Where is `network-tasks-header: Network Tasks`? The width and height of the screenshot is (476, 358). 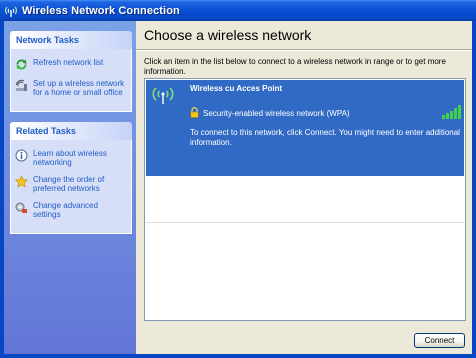
network-tasks-header: Network Tasks is located at coordinates (71, 40).